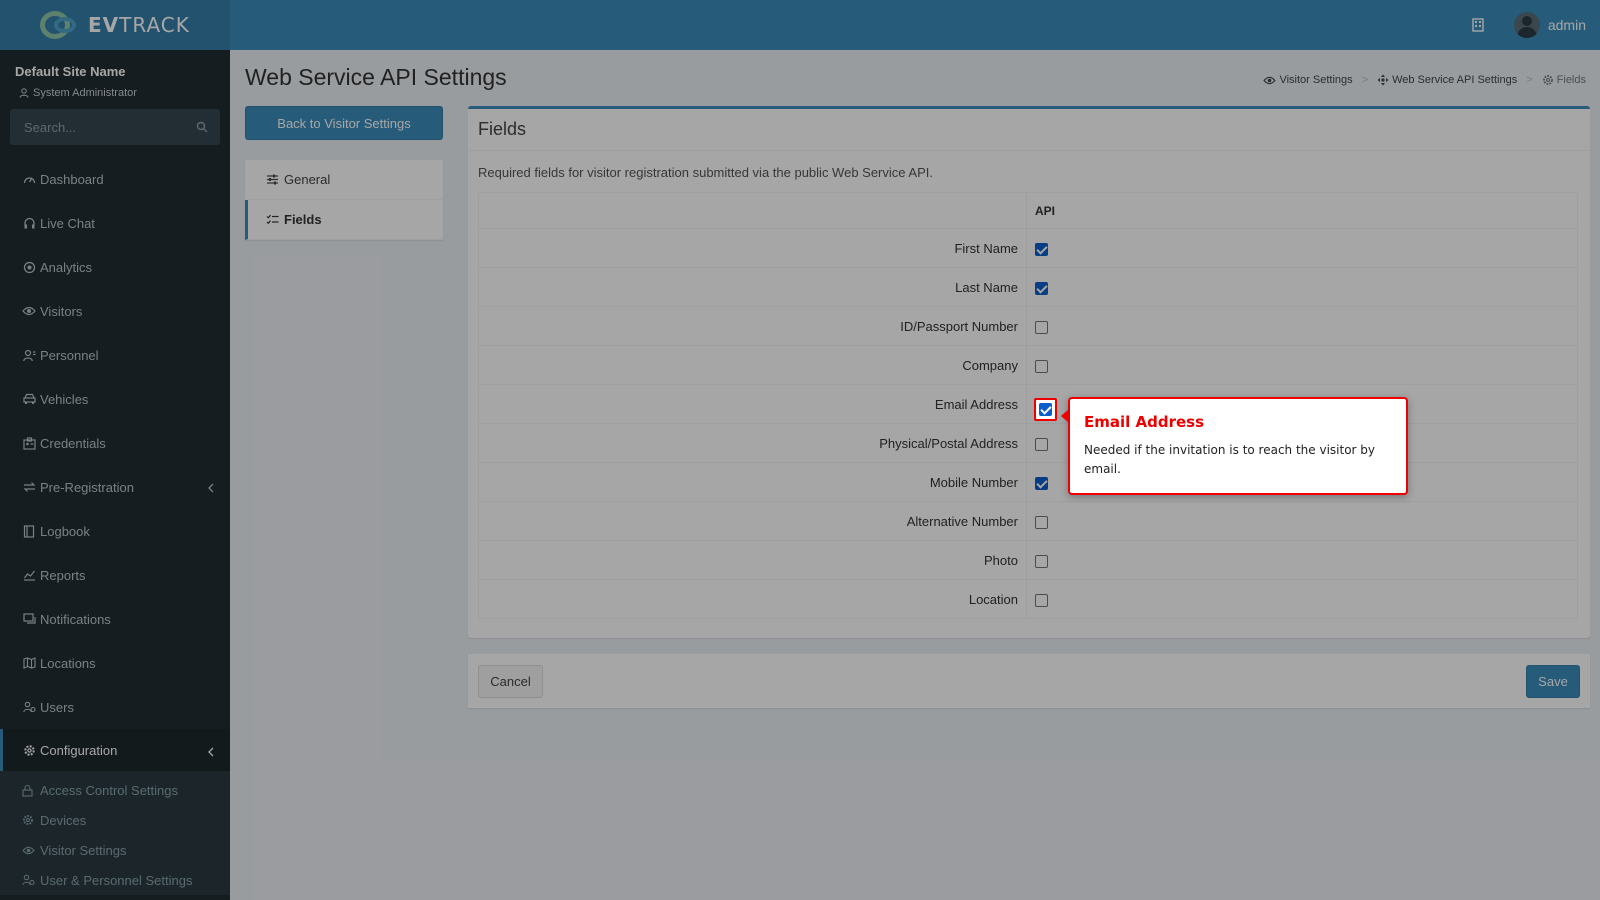  What do you see at coordinates (29, 531) in the screenshot?
I see `book-icon` at bounding box center [29, 531].